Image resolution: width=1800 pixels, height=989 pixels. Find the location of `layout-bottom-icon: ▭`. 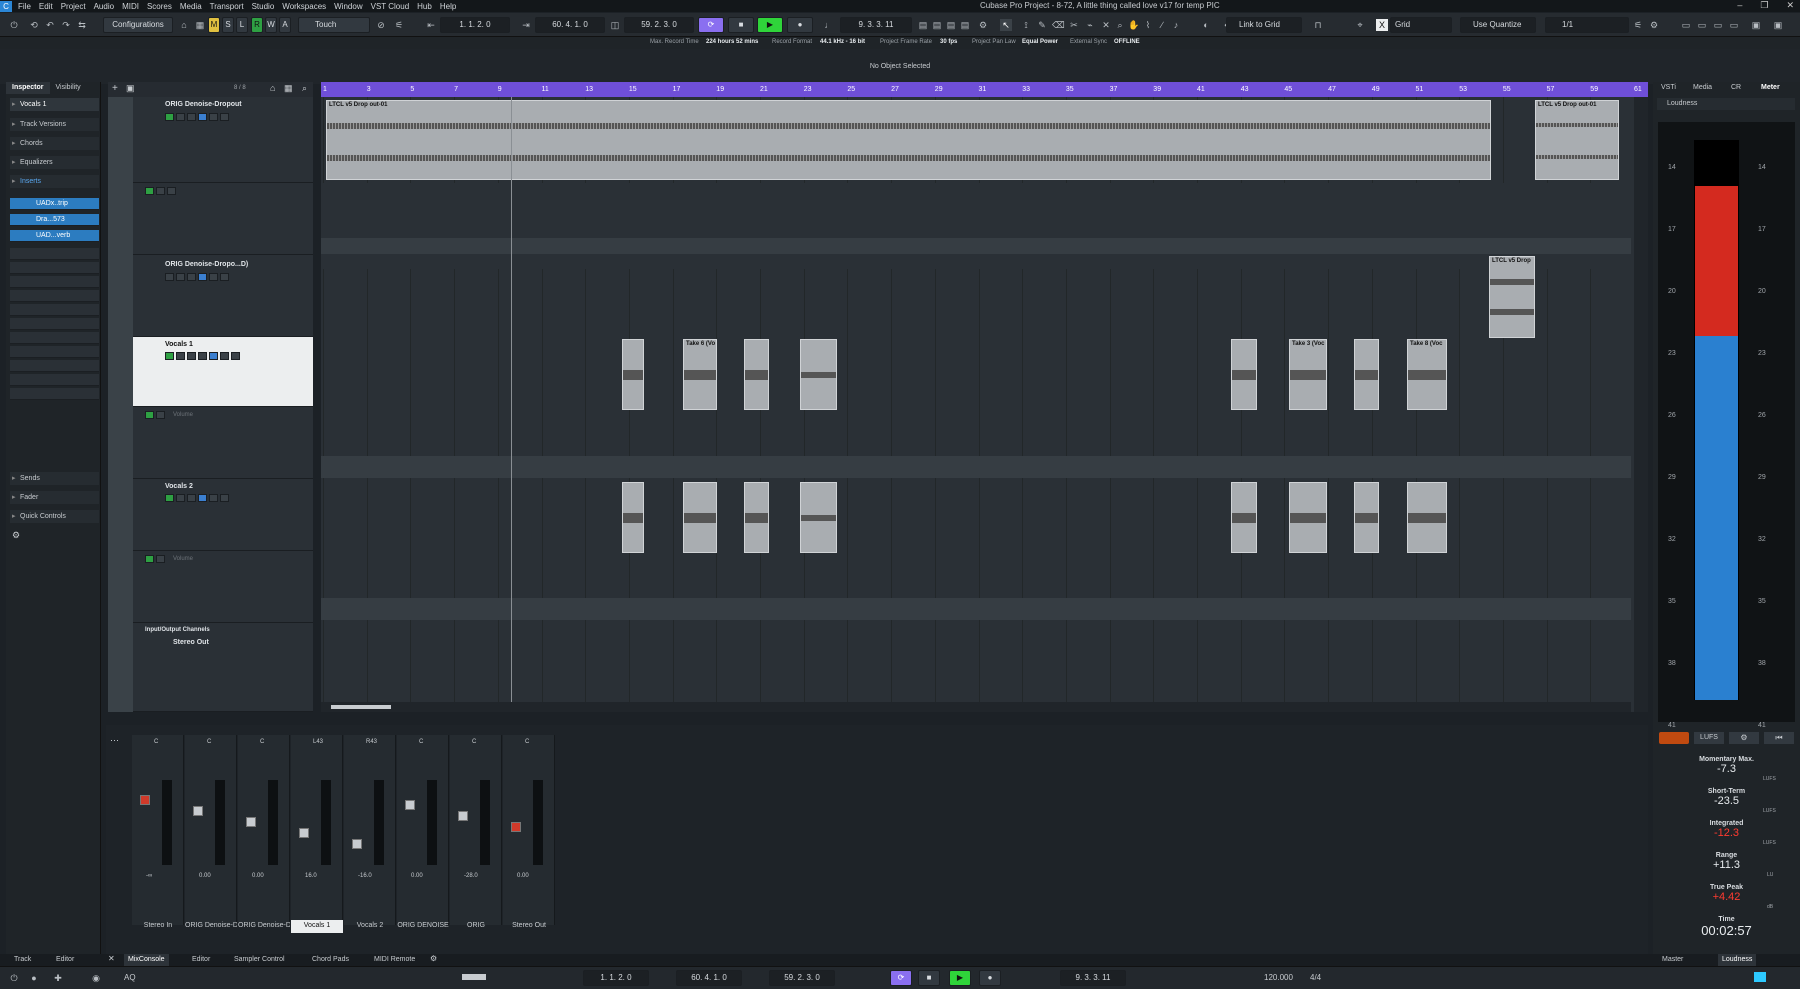

layout-bottom-icon: ▭ is located at coordinates (1734, 25).